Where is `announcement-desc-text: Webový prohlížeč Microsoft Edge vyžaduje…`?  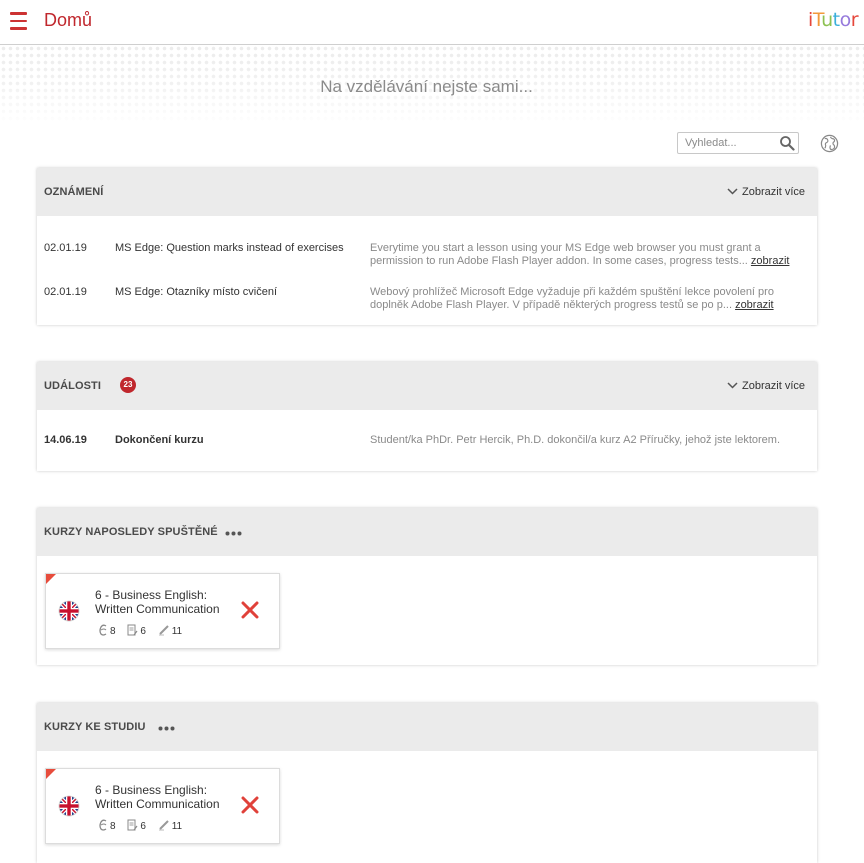
announcement-desc-text: Webový prohlížeč Microsoft Edge vyžaduje… is located at coordinates (572, 298).